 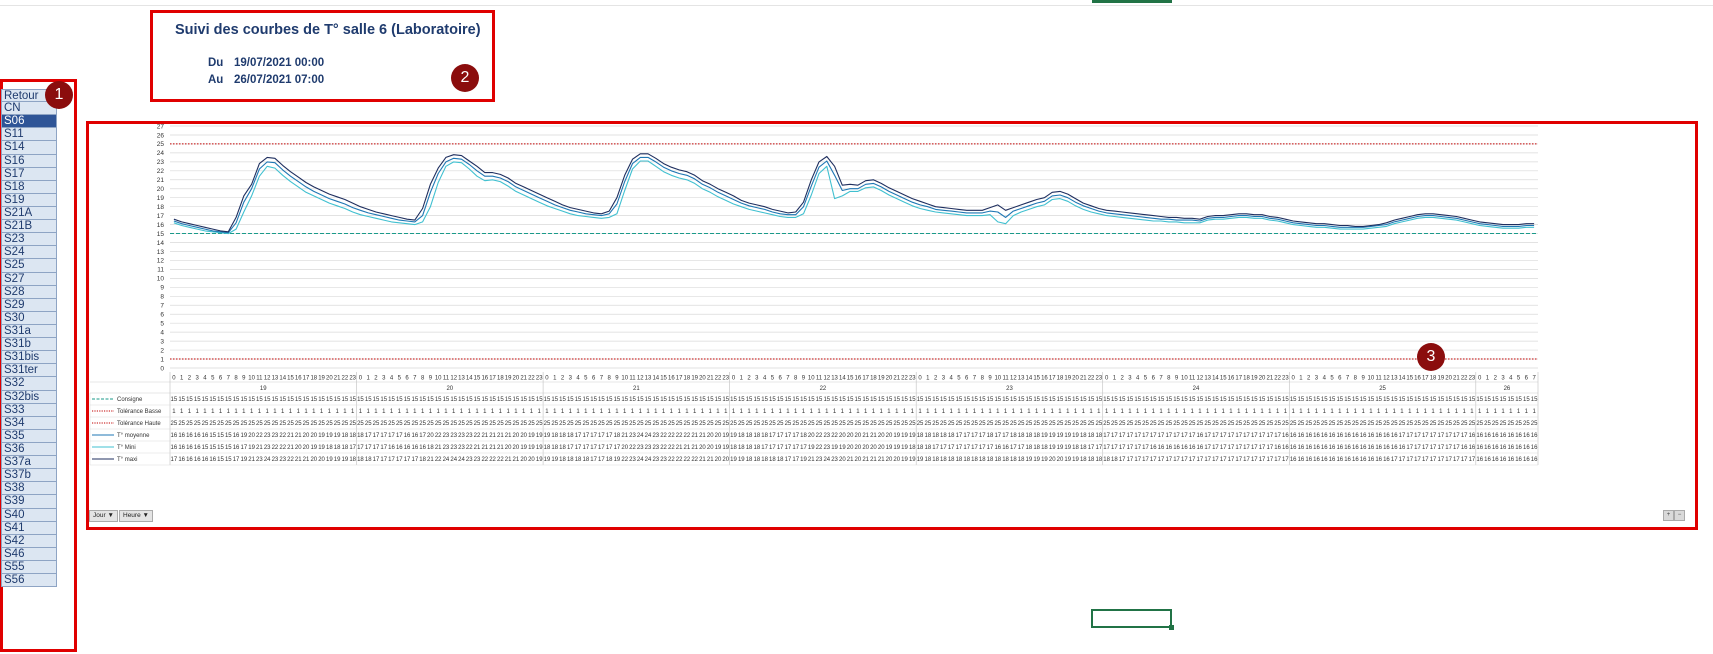 What do you see at coordinates (796, 379) in the screenshot?
I see `hour-label: 8` at bounding box center [796, 379].